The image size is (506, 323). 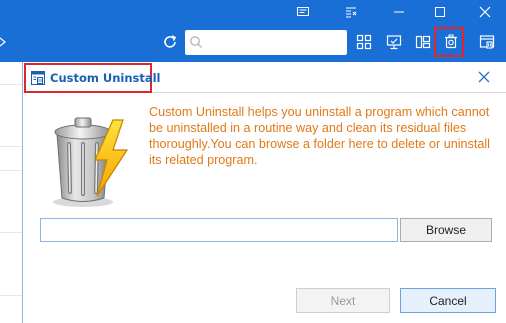 I want to click on uninstall-icon, so click(x=487, y=42).